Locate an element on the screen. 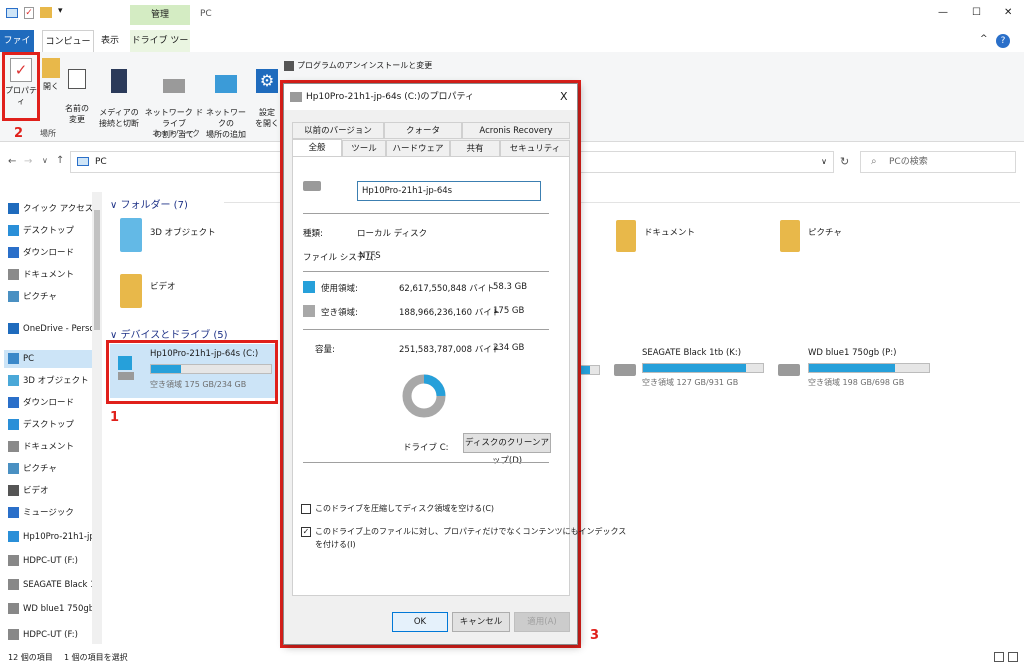 Image resolution: width=1024 pixels, height=667 pixels. nav-item: 3D オブジェクト is located at coordinates (50, 381).